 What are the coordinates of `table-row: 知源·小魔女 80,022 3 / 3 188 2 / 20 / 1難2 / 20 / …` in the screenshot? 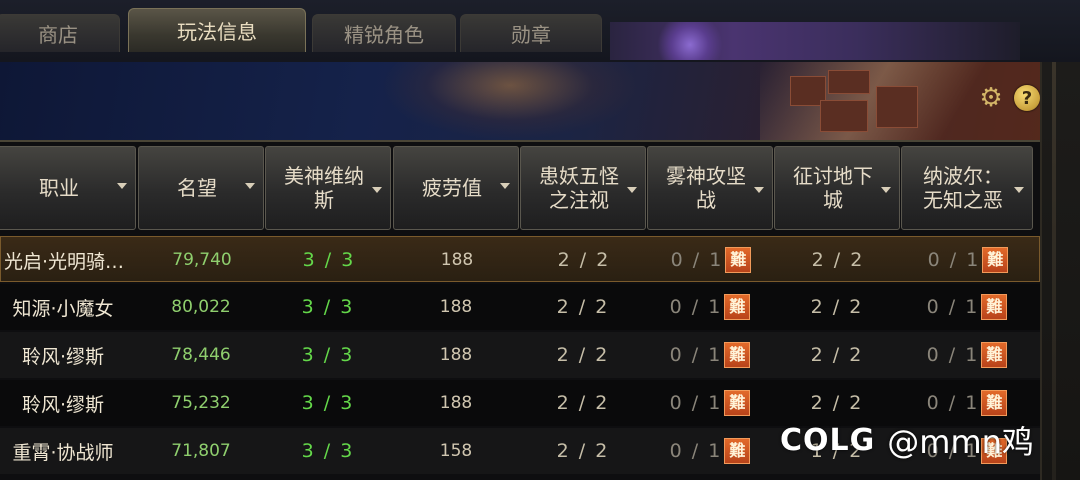 It's located at (520, 307).